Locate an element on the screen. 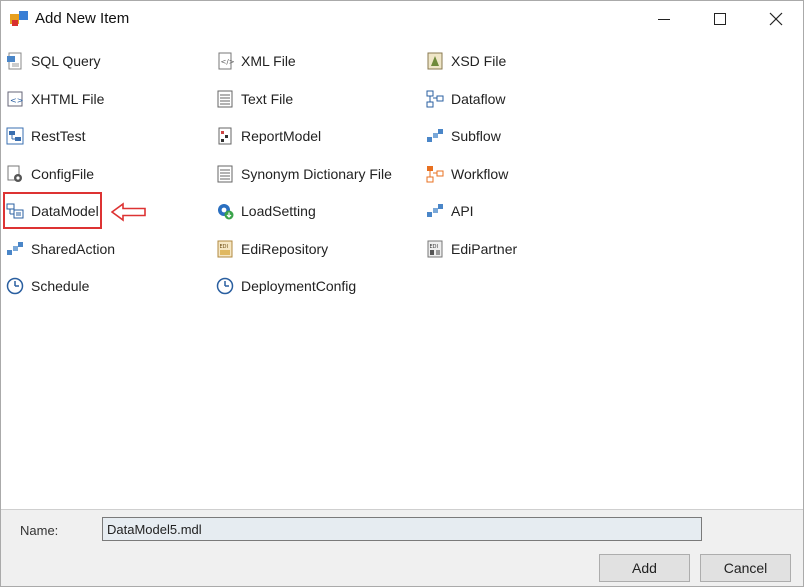 The width and height of the screenshot is (804, 587). item-shared-action: SharedAction is located at coordinates (60, 249).